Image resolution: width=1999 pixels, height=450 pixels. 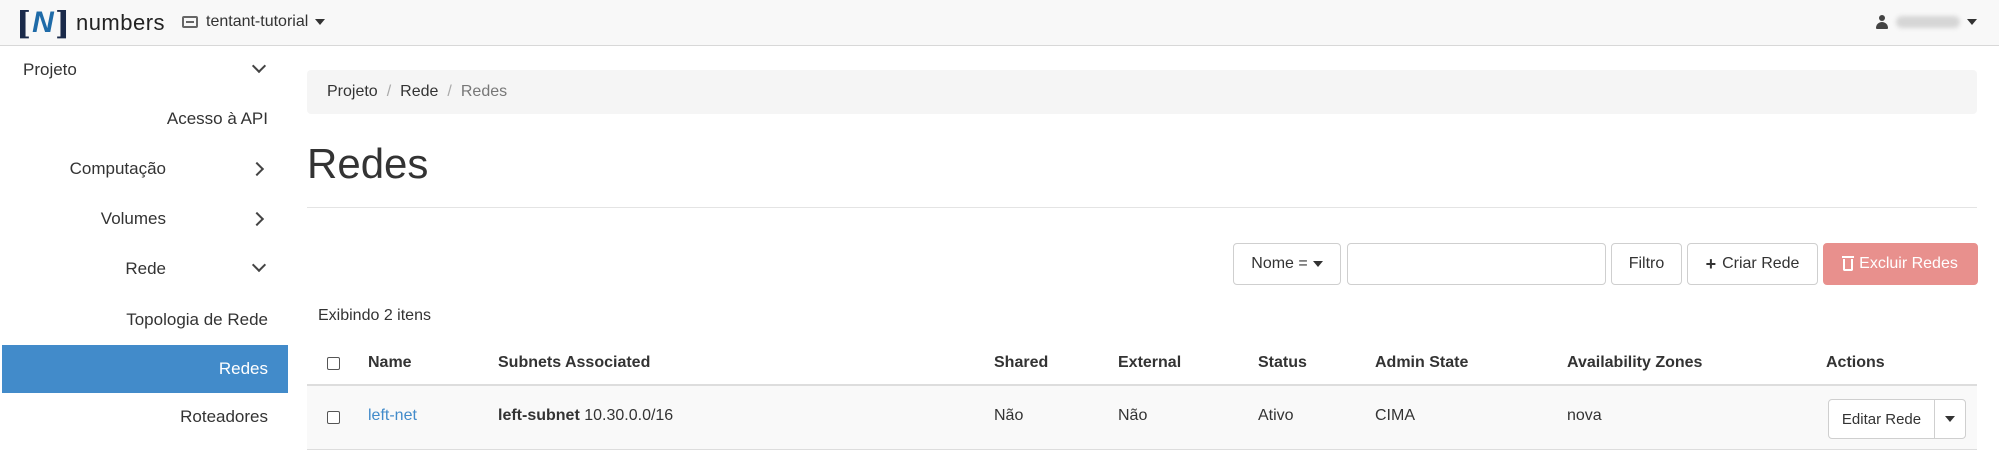 I want to click on row-actions-dropdown, so click(x=1950, y=419).